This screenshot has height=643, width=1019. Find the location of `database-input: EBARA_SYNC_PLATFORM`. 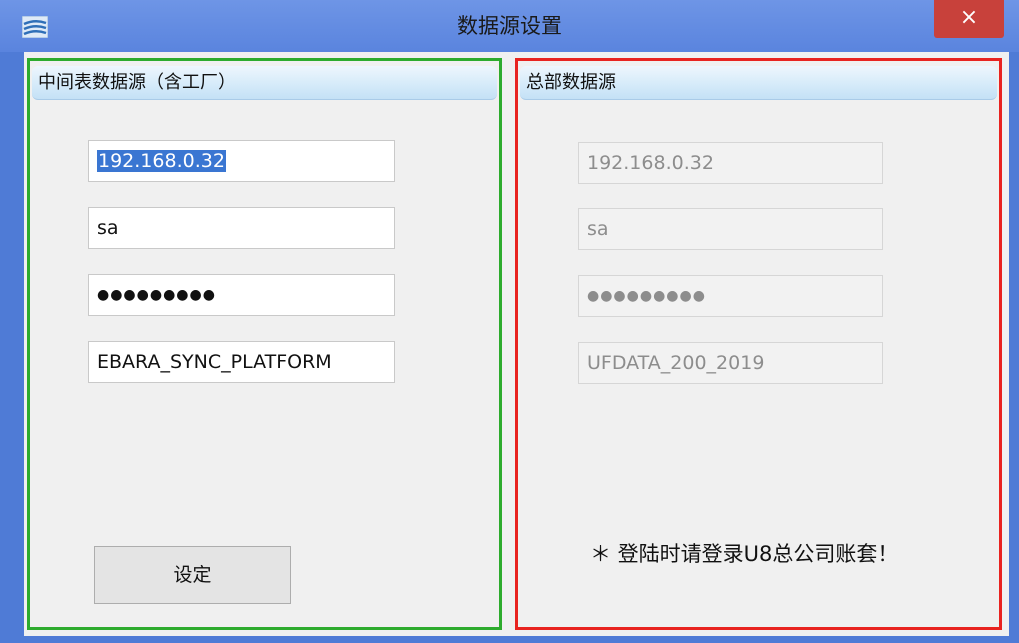

database-input: EBARA_SYNC_PLATFORM is located at coordinates (241, 362).